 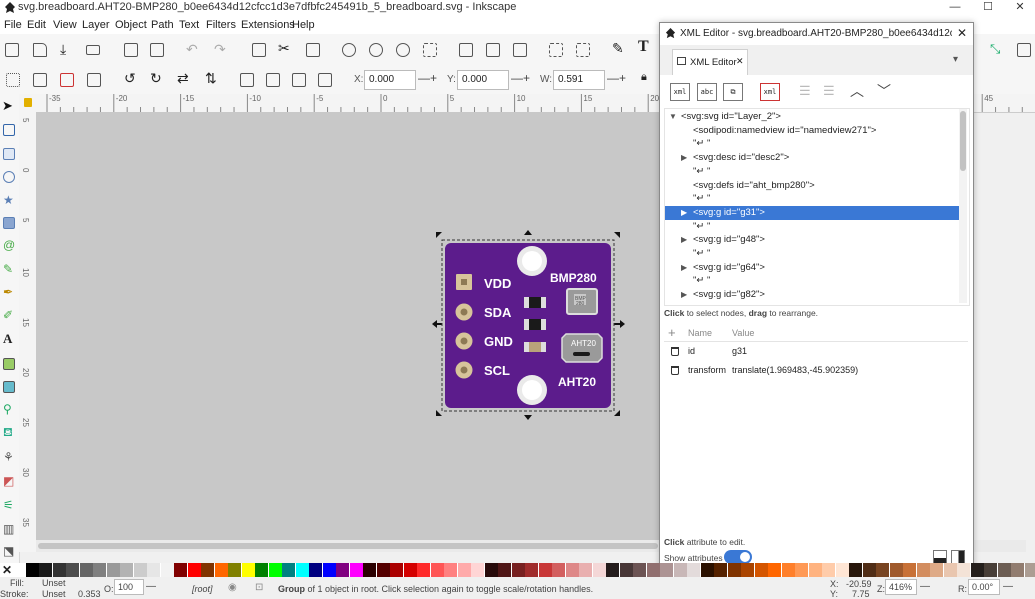 What do you see at coordinates (813, 117) in the screenshot?
I see `tree-node: ▼<svg:svg id="Layer_2">` at bounding box center [813, 117].